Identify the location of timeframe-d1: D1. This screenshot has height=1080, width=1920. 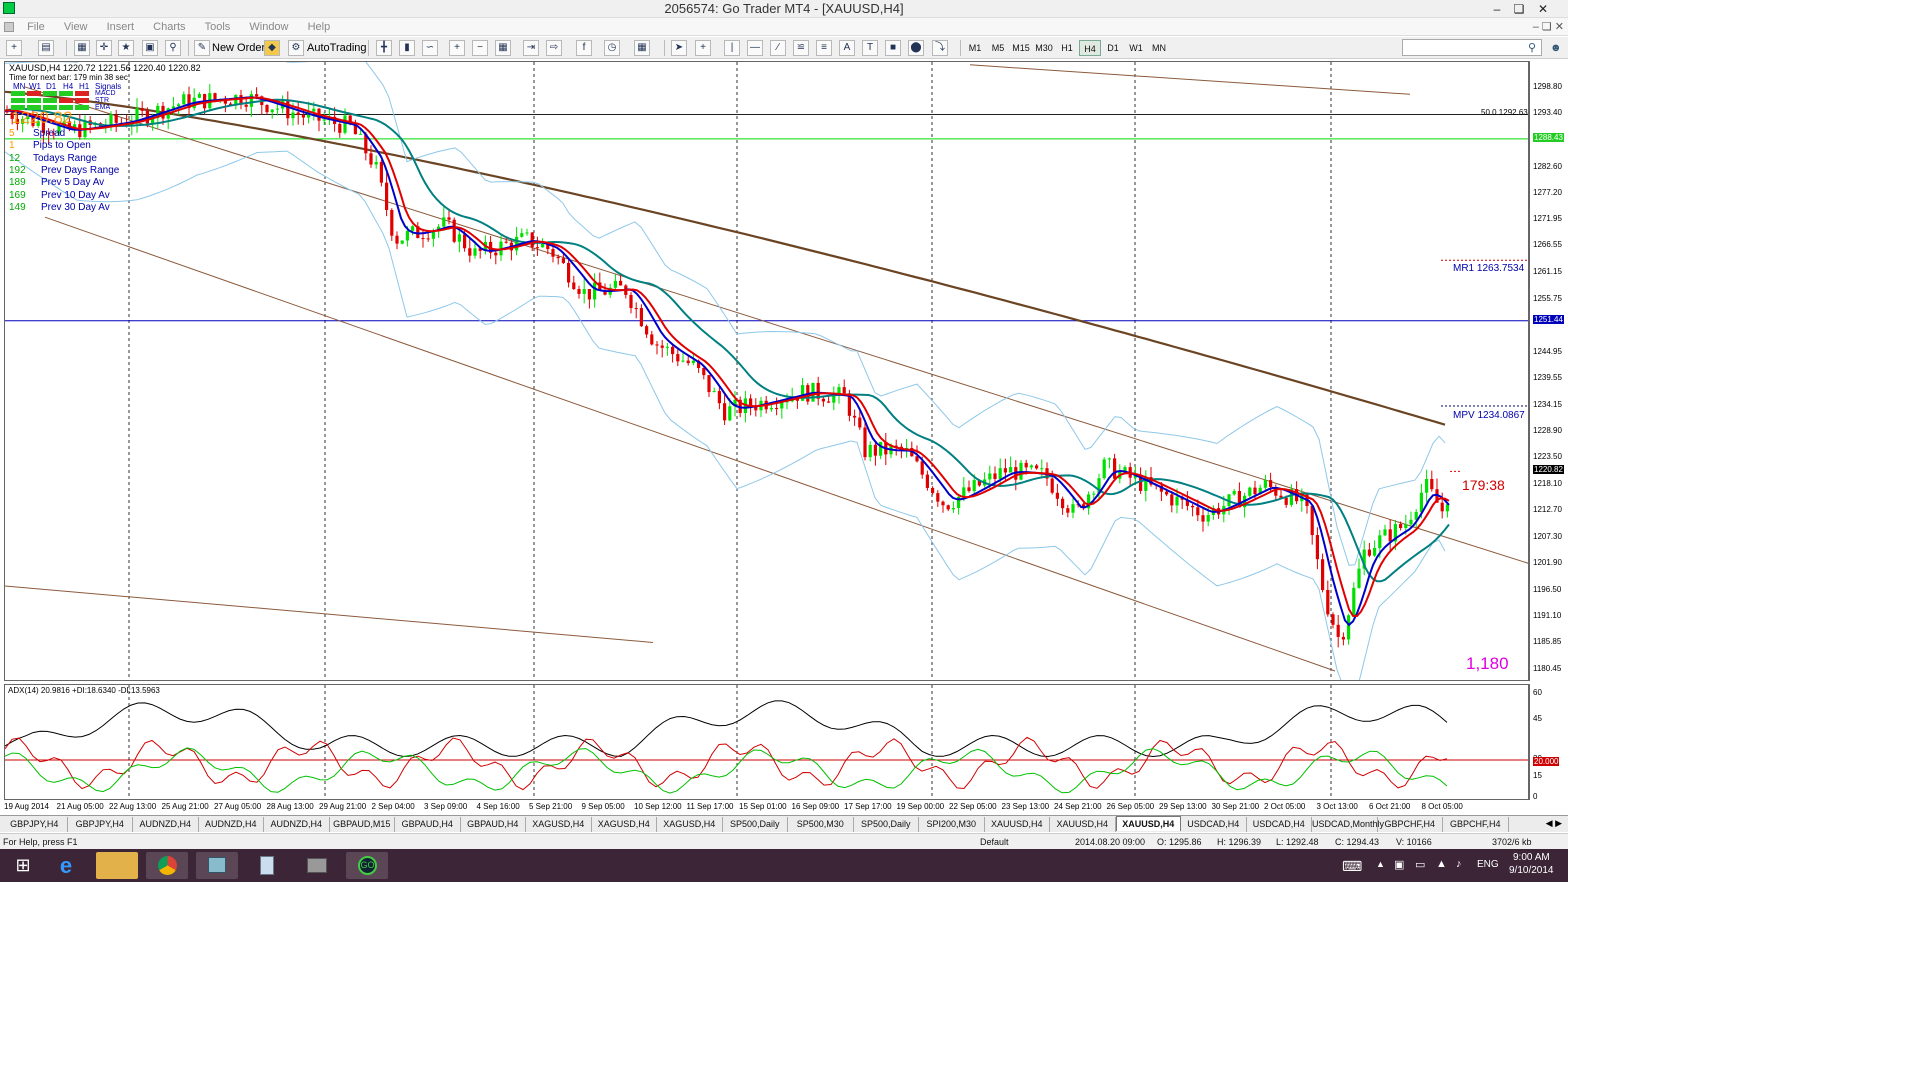
(1113, 48).